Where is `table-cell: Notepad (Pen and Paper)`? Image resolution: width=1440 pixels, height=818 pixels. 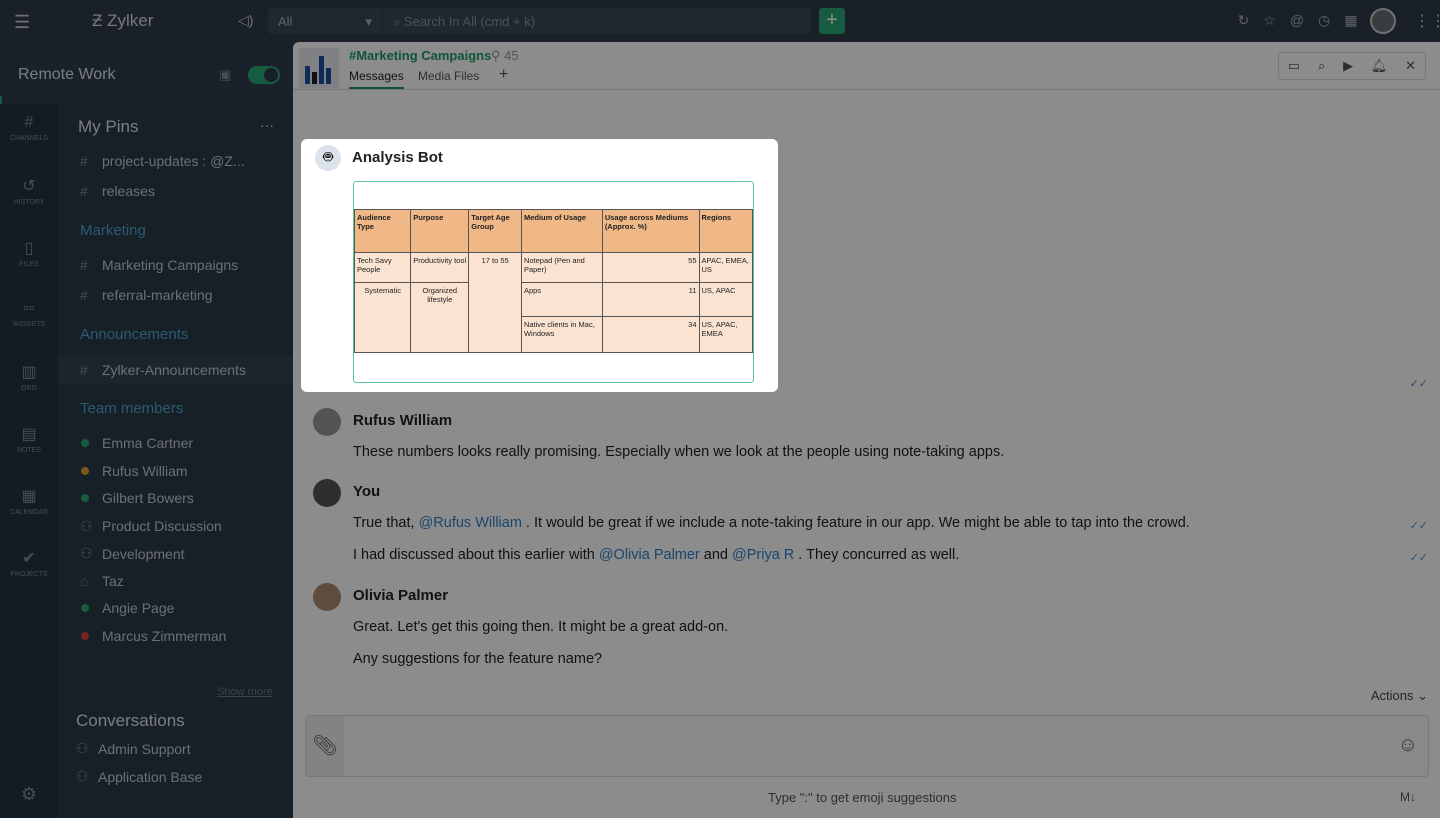 table-cell: Notepad (Pen and Paper) is located at coordinates (561, 267).